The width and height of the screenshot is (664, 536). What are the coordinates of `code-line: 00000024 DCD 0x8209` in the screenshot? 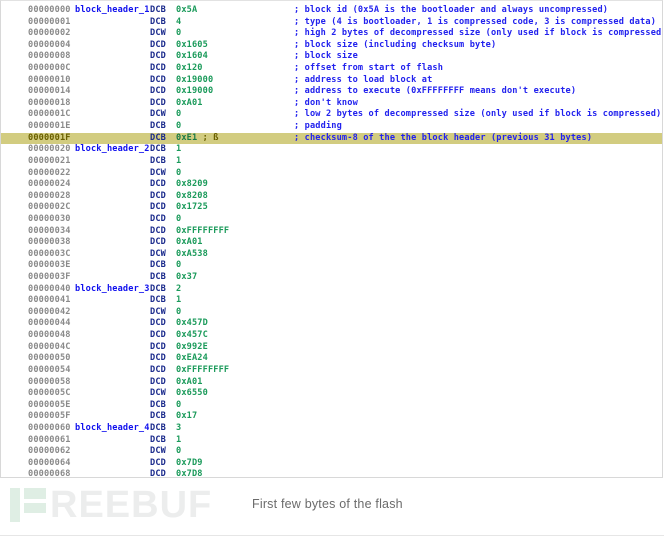 It's located at (331, 185).